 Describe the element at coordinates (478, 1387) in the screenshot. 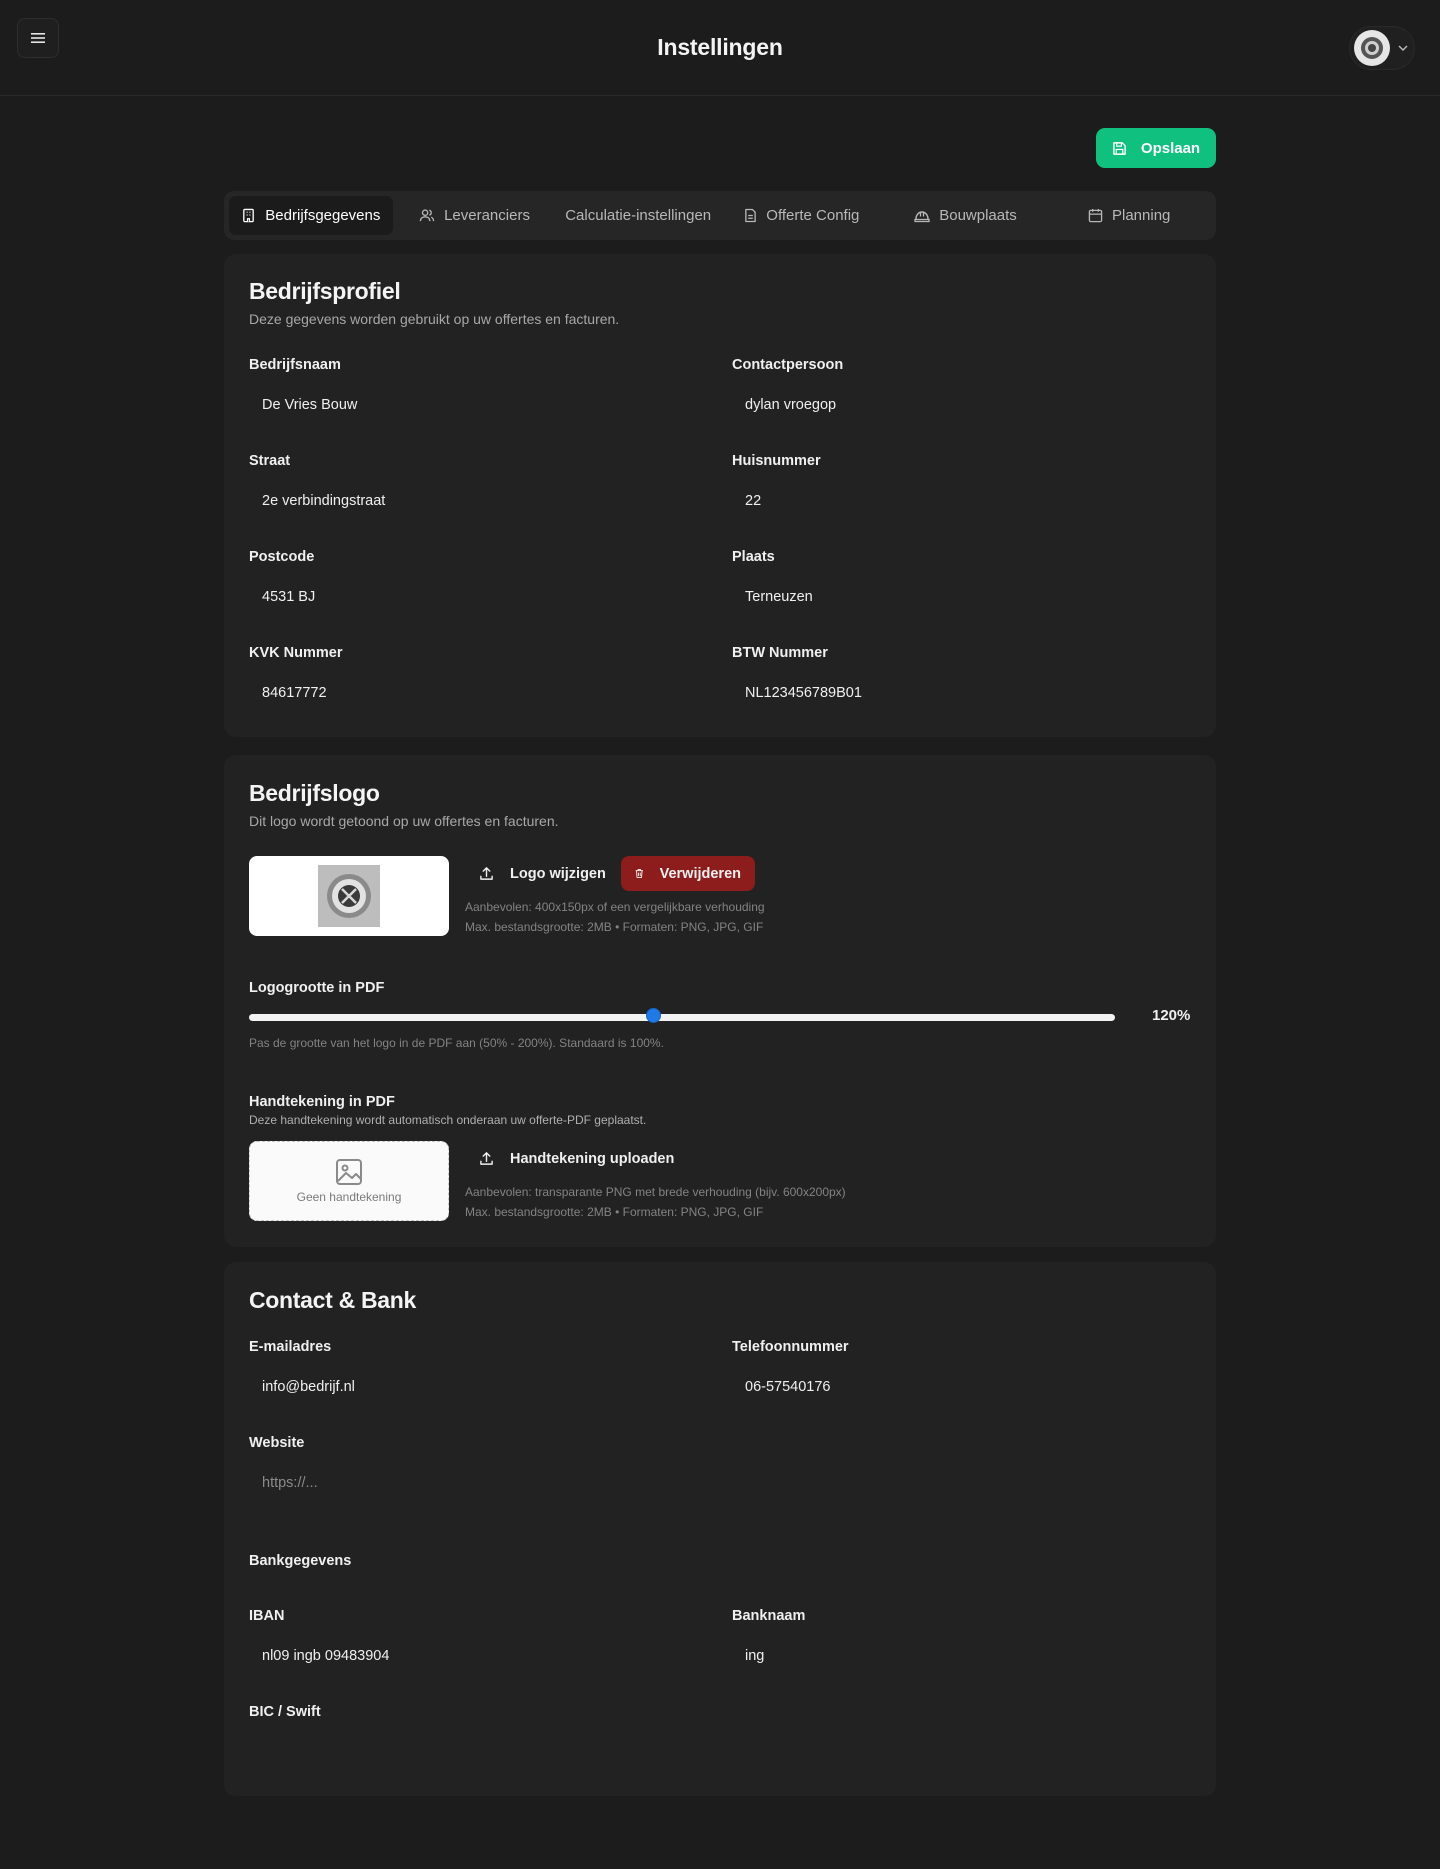

I see `email-input` at that location.